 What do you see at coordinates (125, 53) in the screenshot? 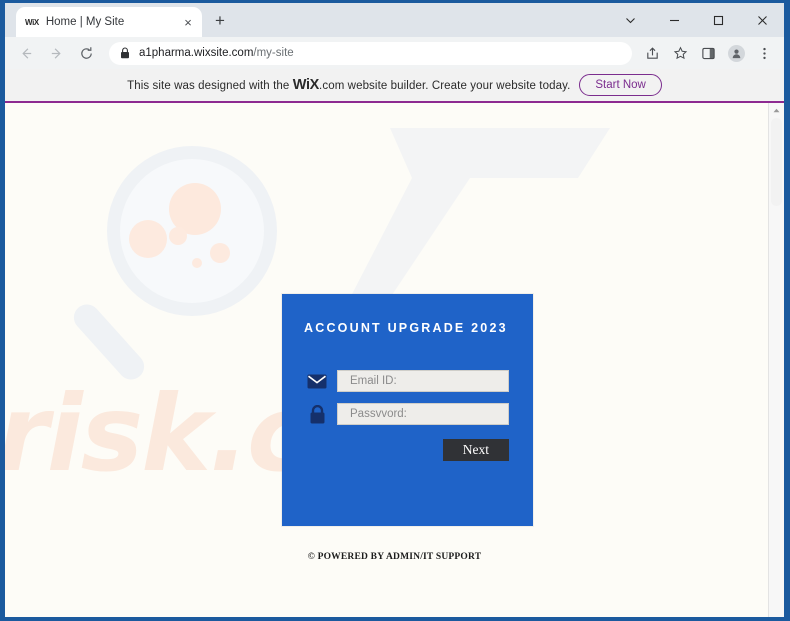
I see `lock-icon` at bounding box center [125, 53].